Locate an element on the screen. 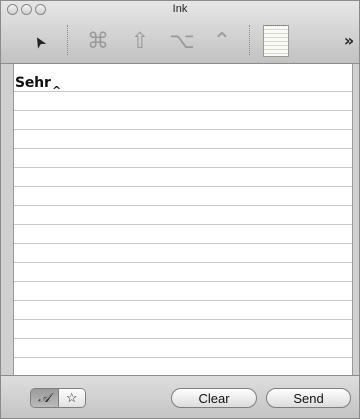  script-mode-icon: 𝒜 is located at coordinates (44, 398).